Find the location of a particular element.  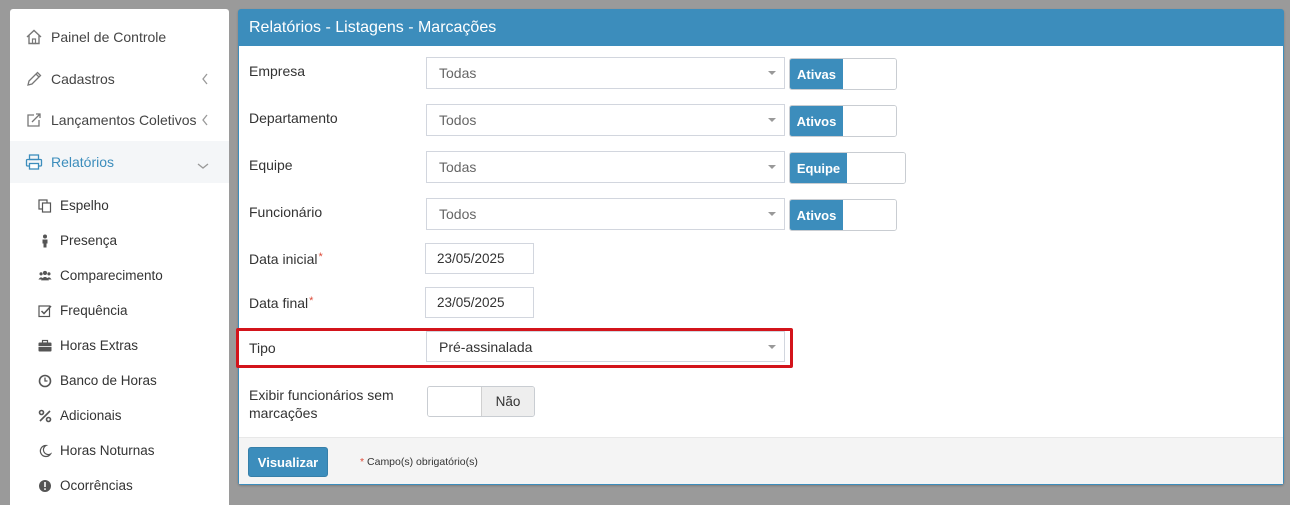

departamento-ativos-toggle: Ativos is located at coordinates (843, 121).